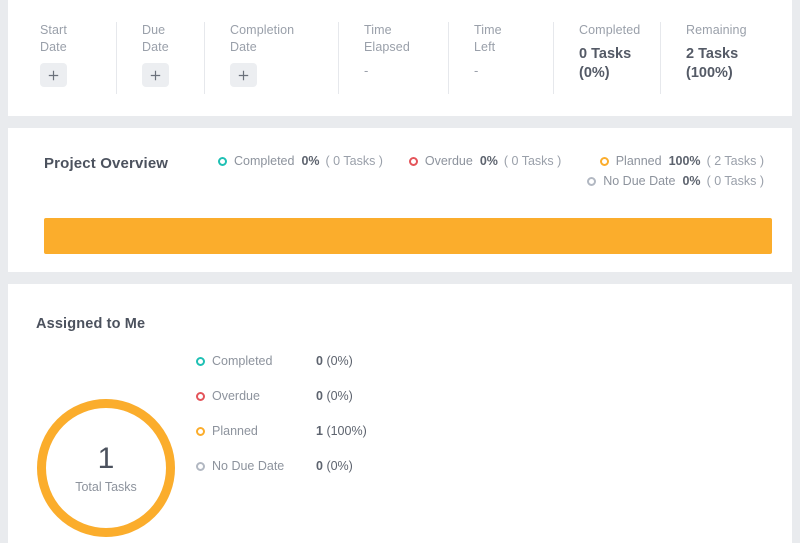 The width and height of the screenshot is (800, 543). I want to click on meta-col-remaining: Remaining 2 Tasks (100%), so click(720, 58).